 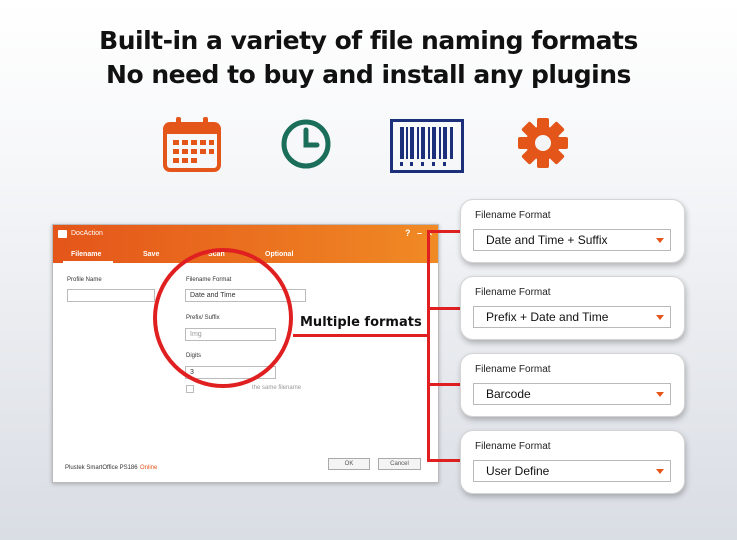 What do you see at coordinates (349, 464) in the screenshot?
I see `ok-button: OK` at bounding box center [349, 464].